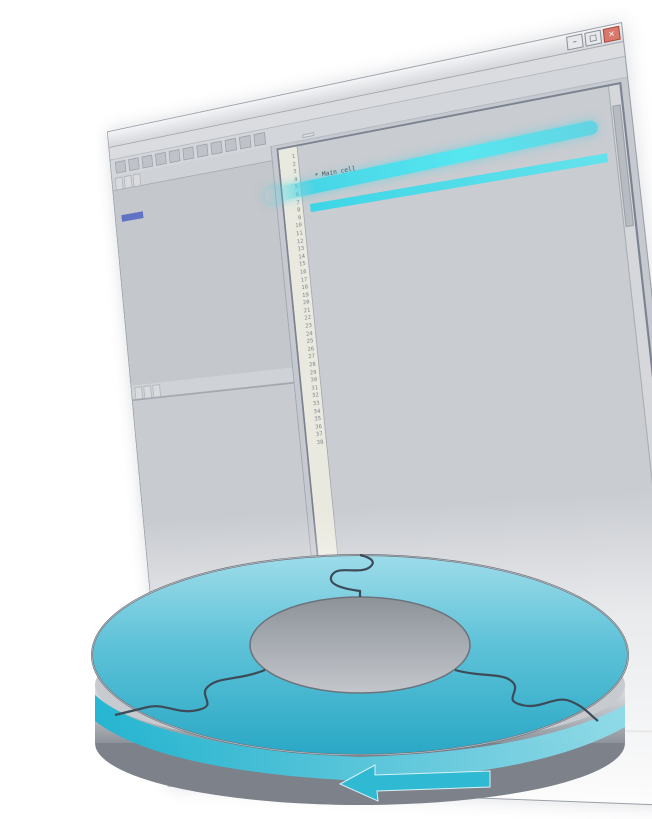  What do you see at coordinates (230, 145) in the screenshot?
I see `step-icon` at bounding box center [230, 145].